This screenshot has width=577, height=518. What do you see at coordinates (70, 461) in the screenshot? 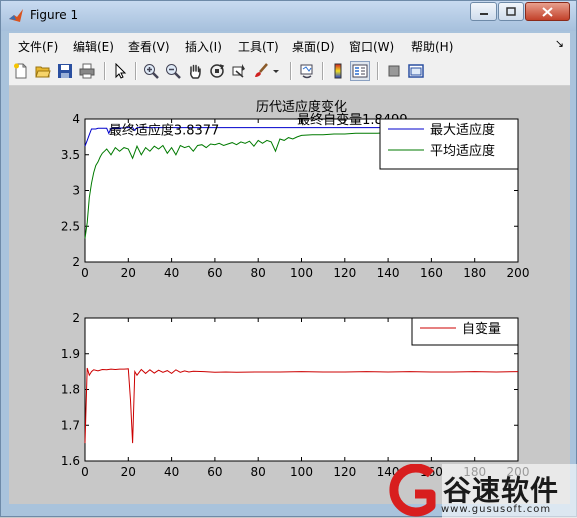
I see `y-tick-label: 1.6` at bounding box center [70, 461].